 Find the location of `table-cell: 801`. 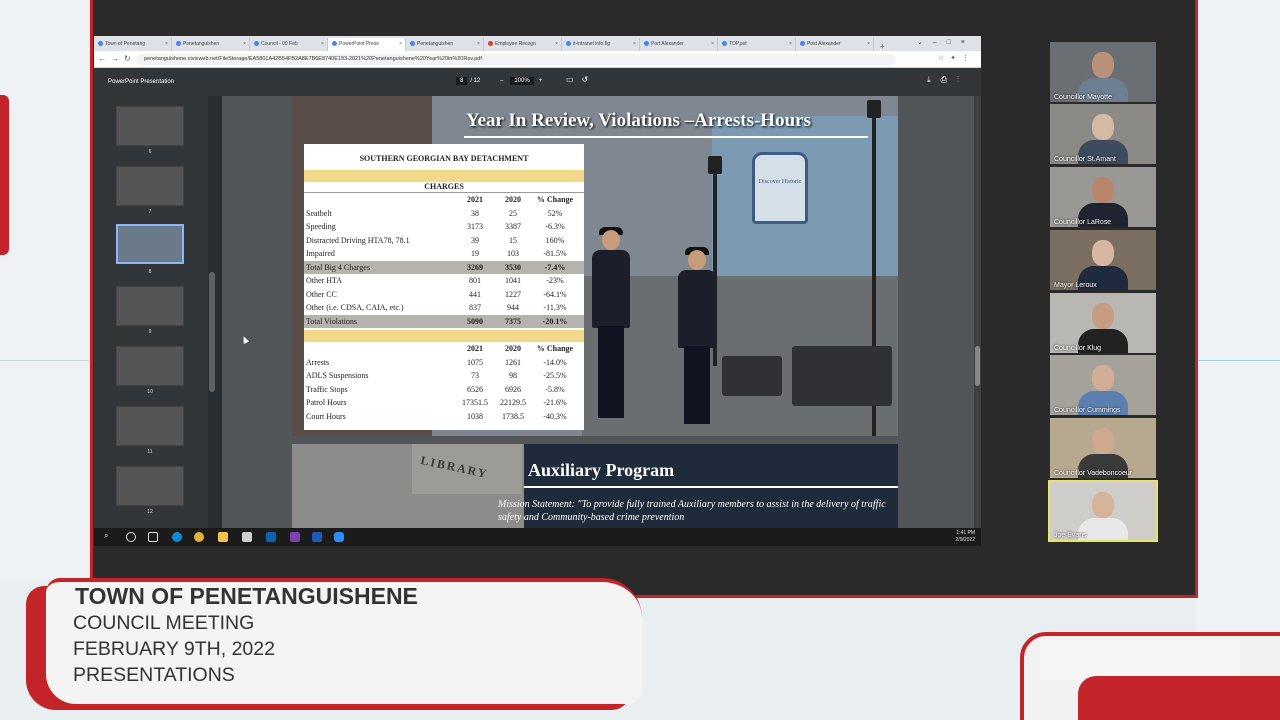

table-cell: 801 is located at coordinates (475, 281).